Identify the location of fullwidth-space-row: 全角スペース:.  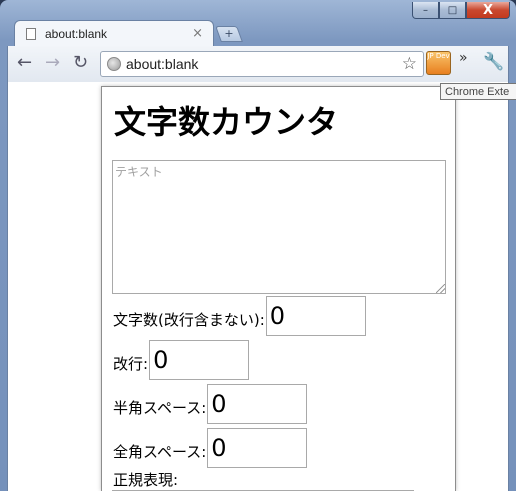
(210, 448).